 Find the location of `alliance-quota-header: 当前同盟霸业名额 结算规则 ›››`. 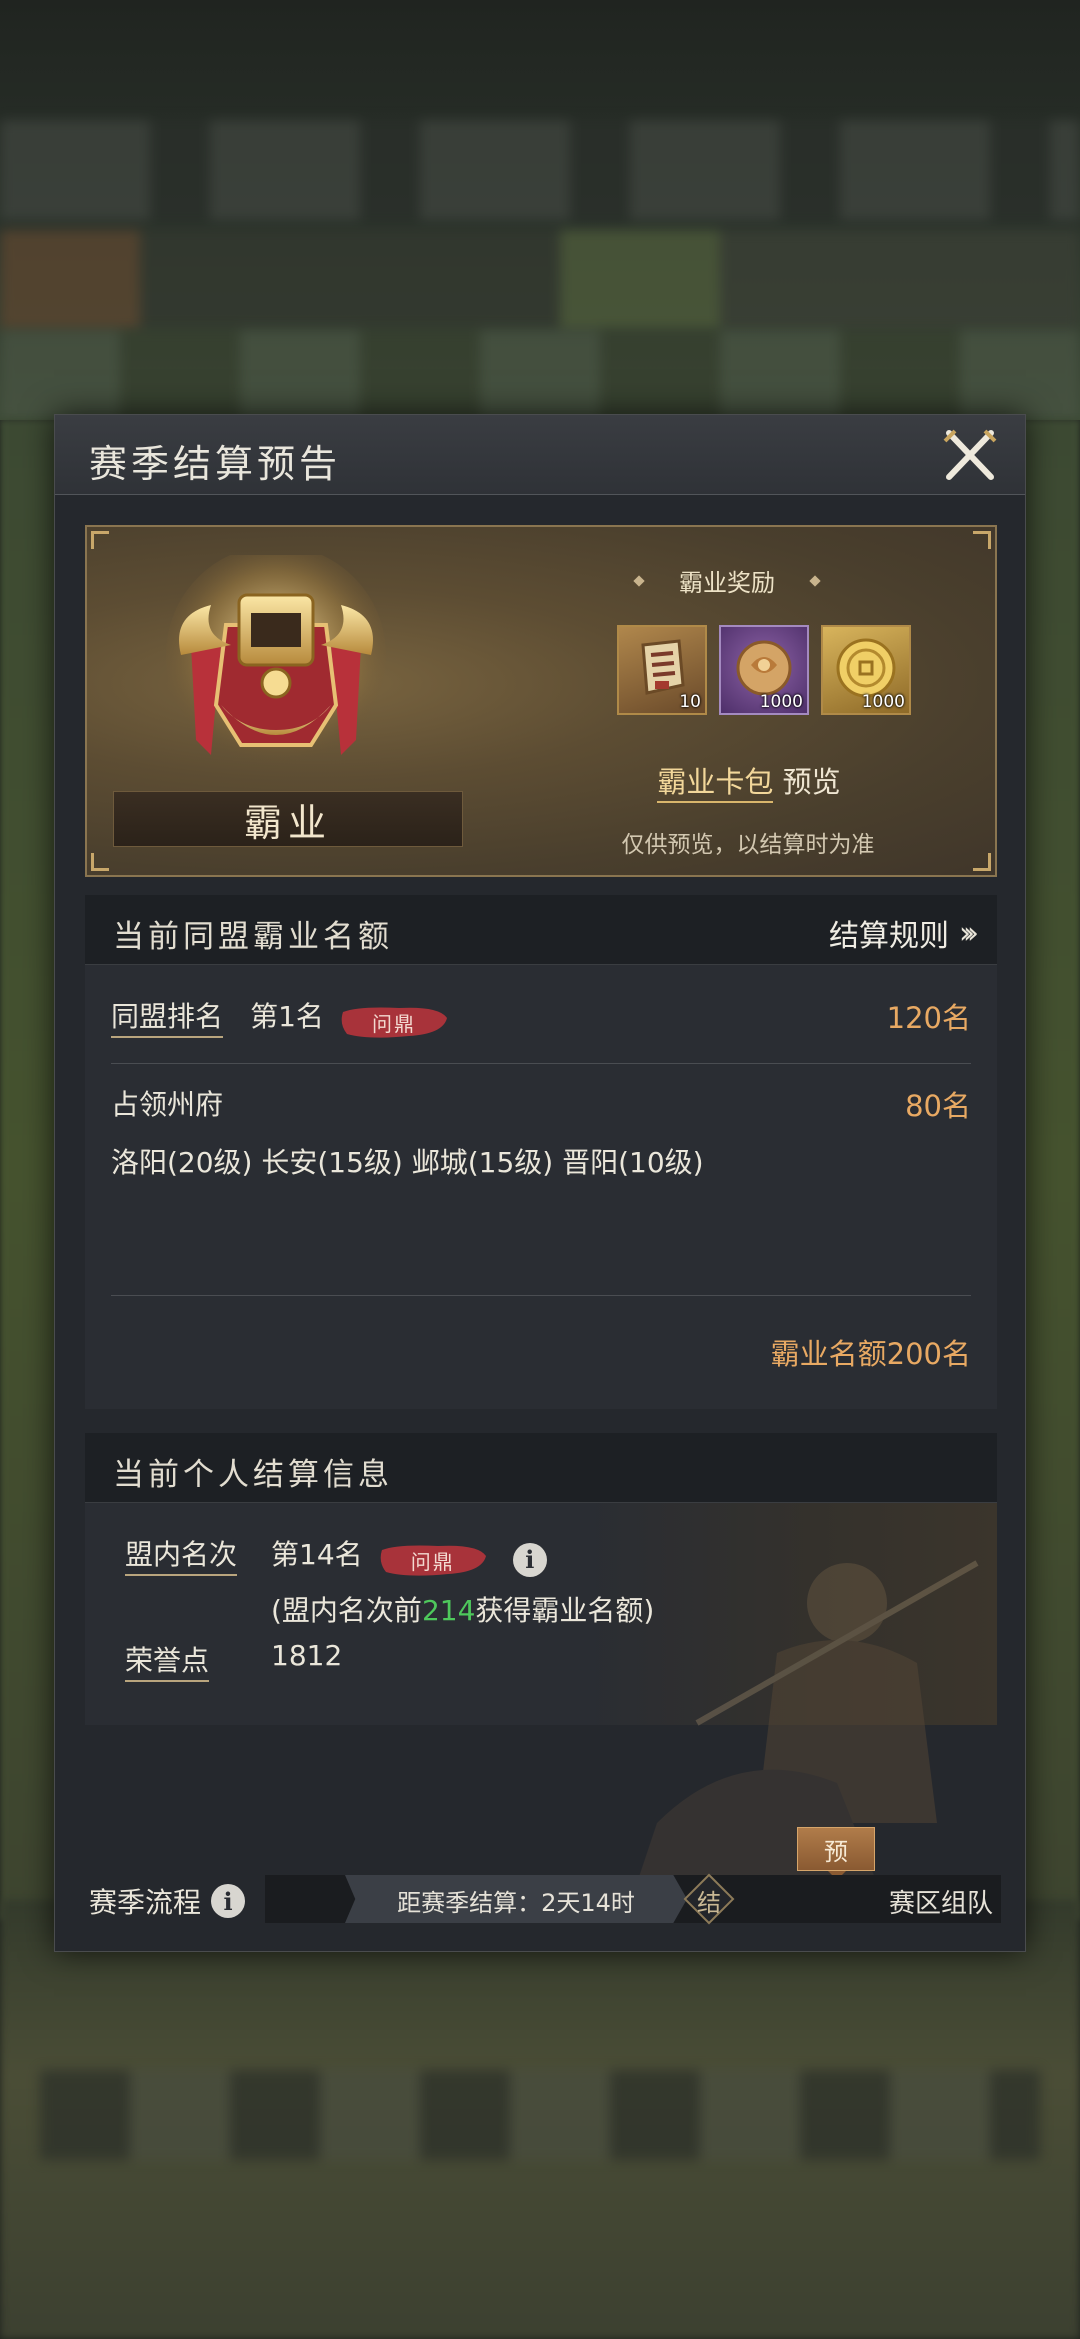

alliance-quota-header: 当前同盟霸业名额 结算规则 ››› is located at coordinates (541, 930).